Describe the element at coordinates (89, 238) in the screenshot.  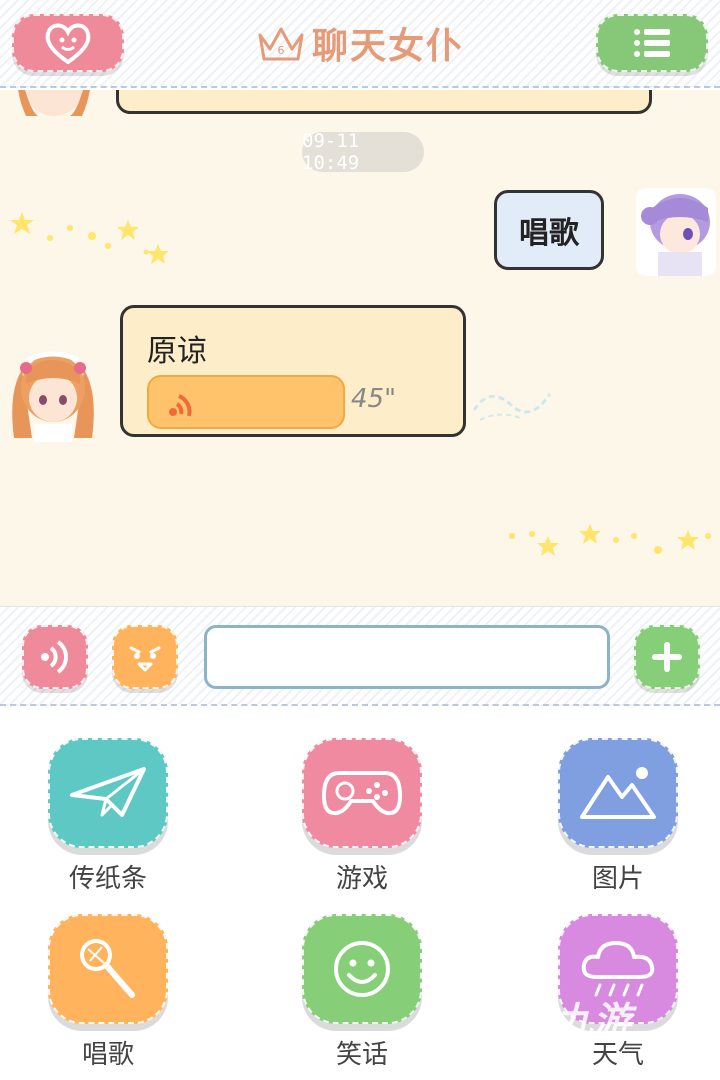
I see `stars-decoration-left` at that location.